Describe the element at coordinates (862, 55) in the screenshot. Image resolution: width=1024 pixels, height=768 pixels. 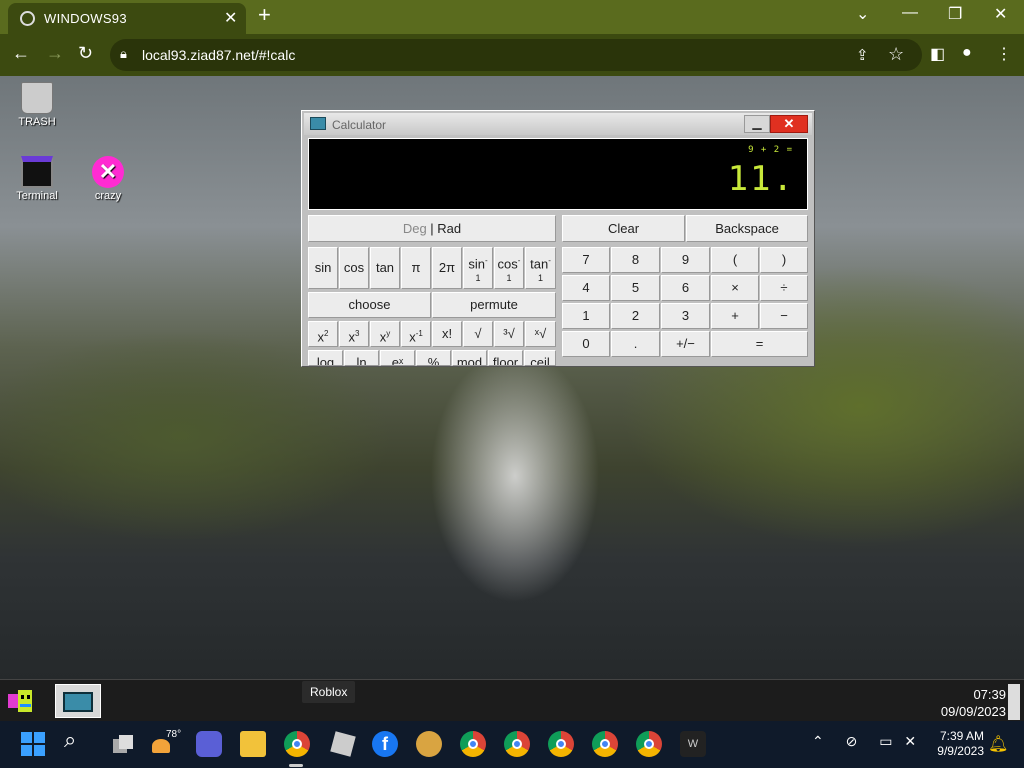
I see `share-icon: ⇪` at that location.